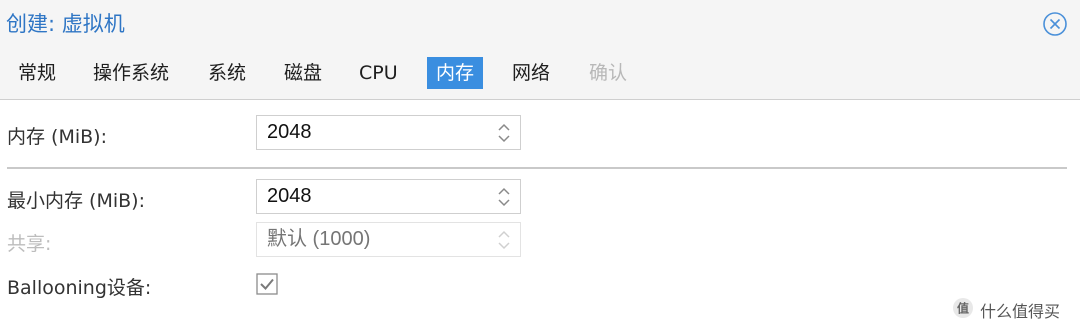 The height and width of the screenshot is (334, 1080). Describe the element at coordinates (37, 73) in the screenshot. I see `tab-general: 常规` at that location.